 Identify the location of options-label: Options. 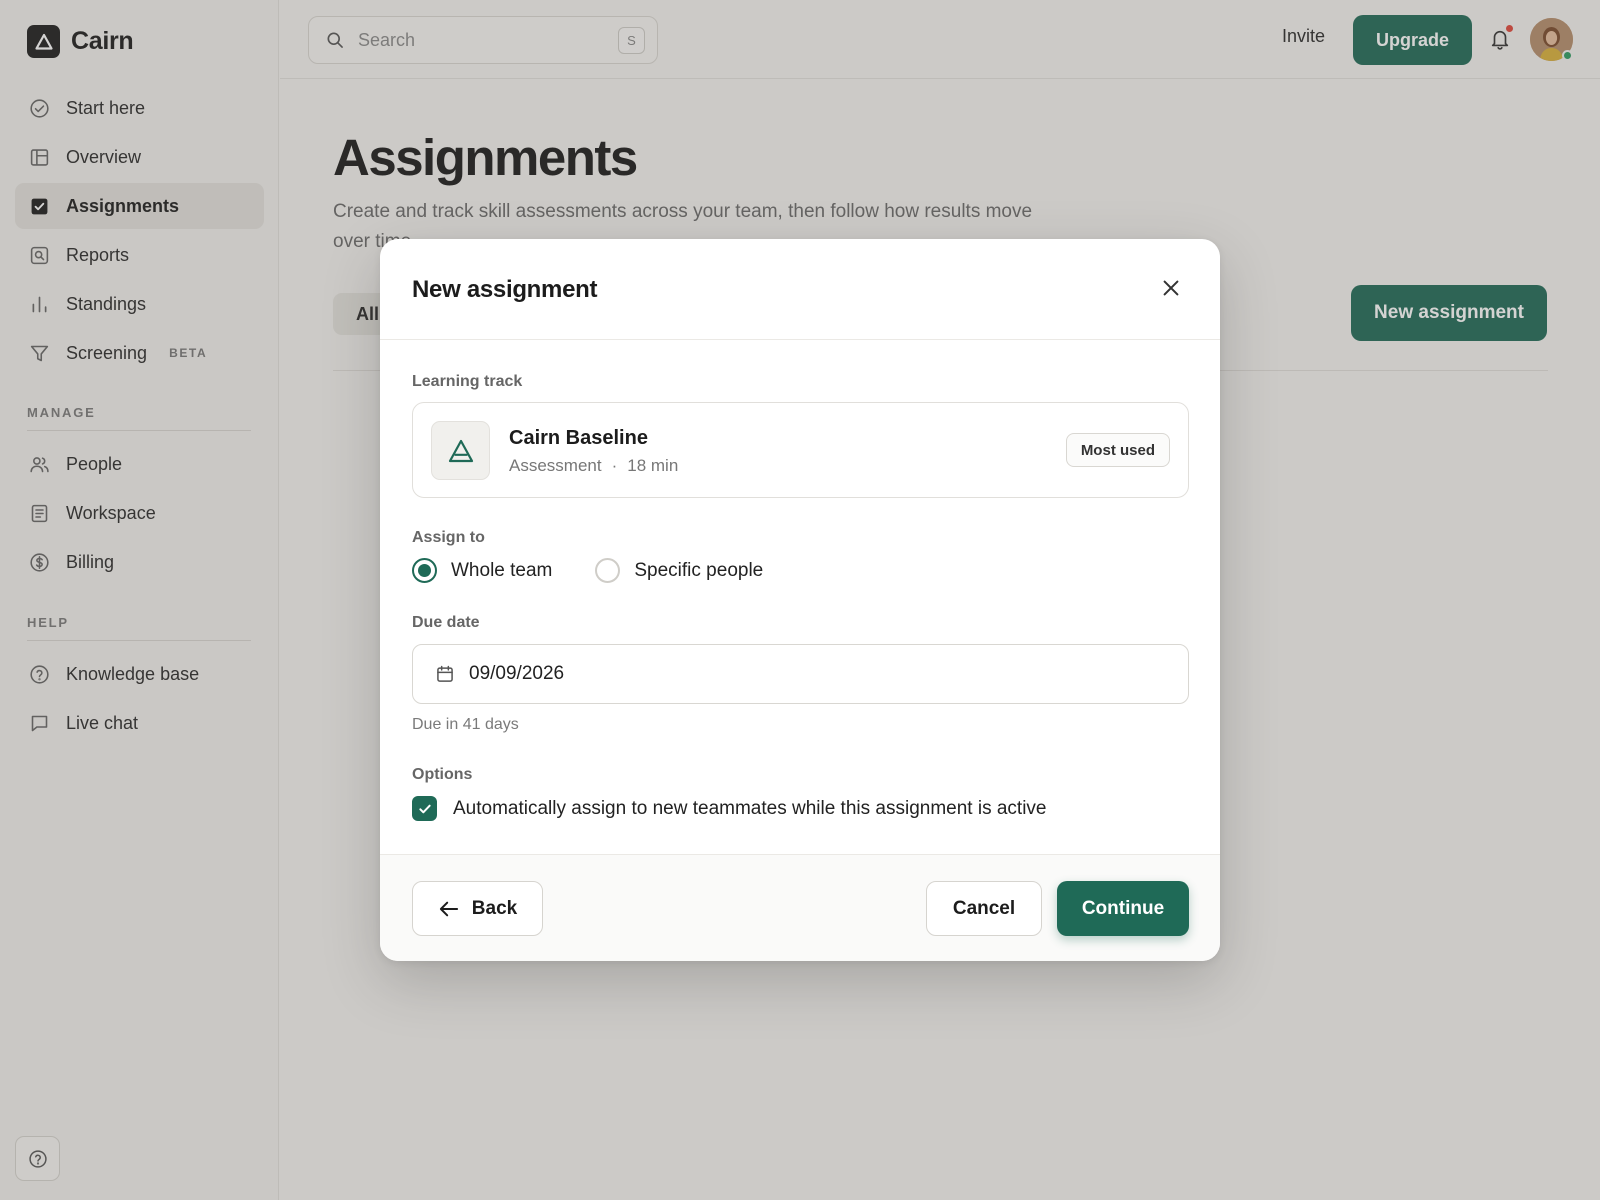
(442, 774).